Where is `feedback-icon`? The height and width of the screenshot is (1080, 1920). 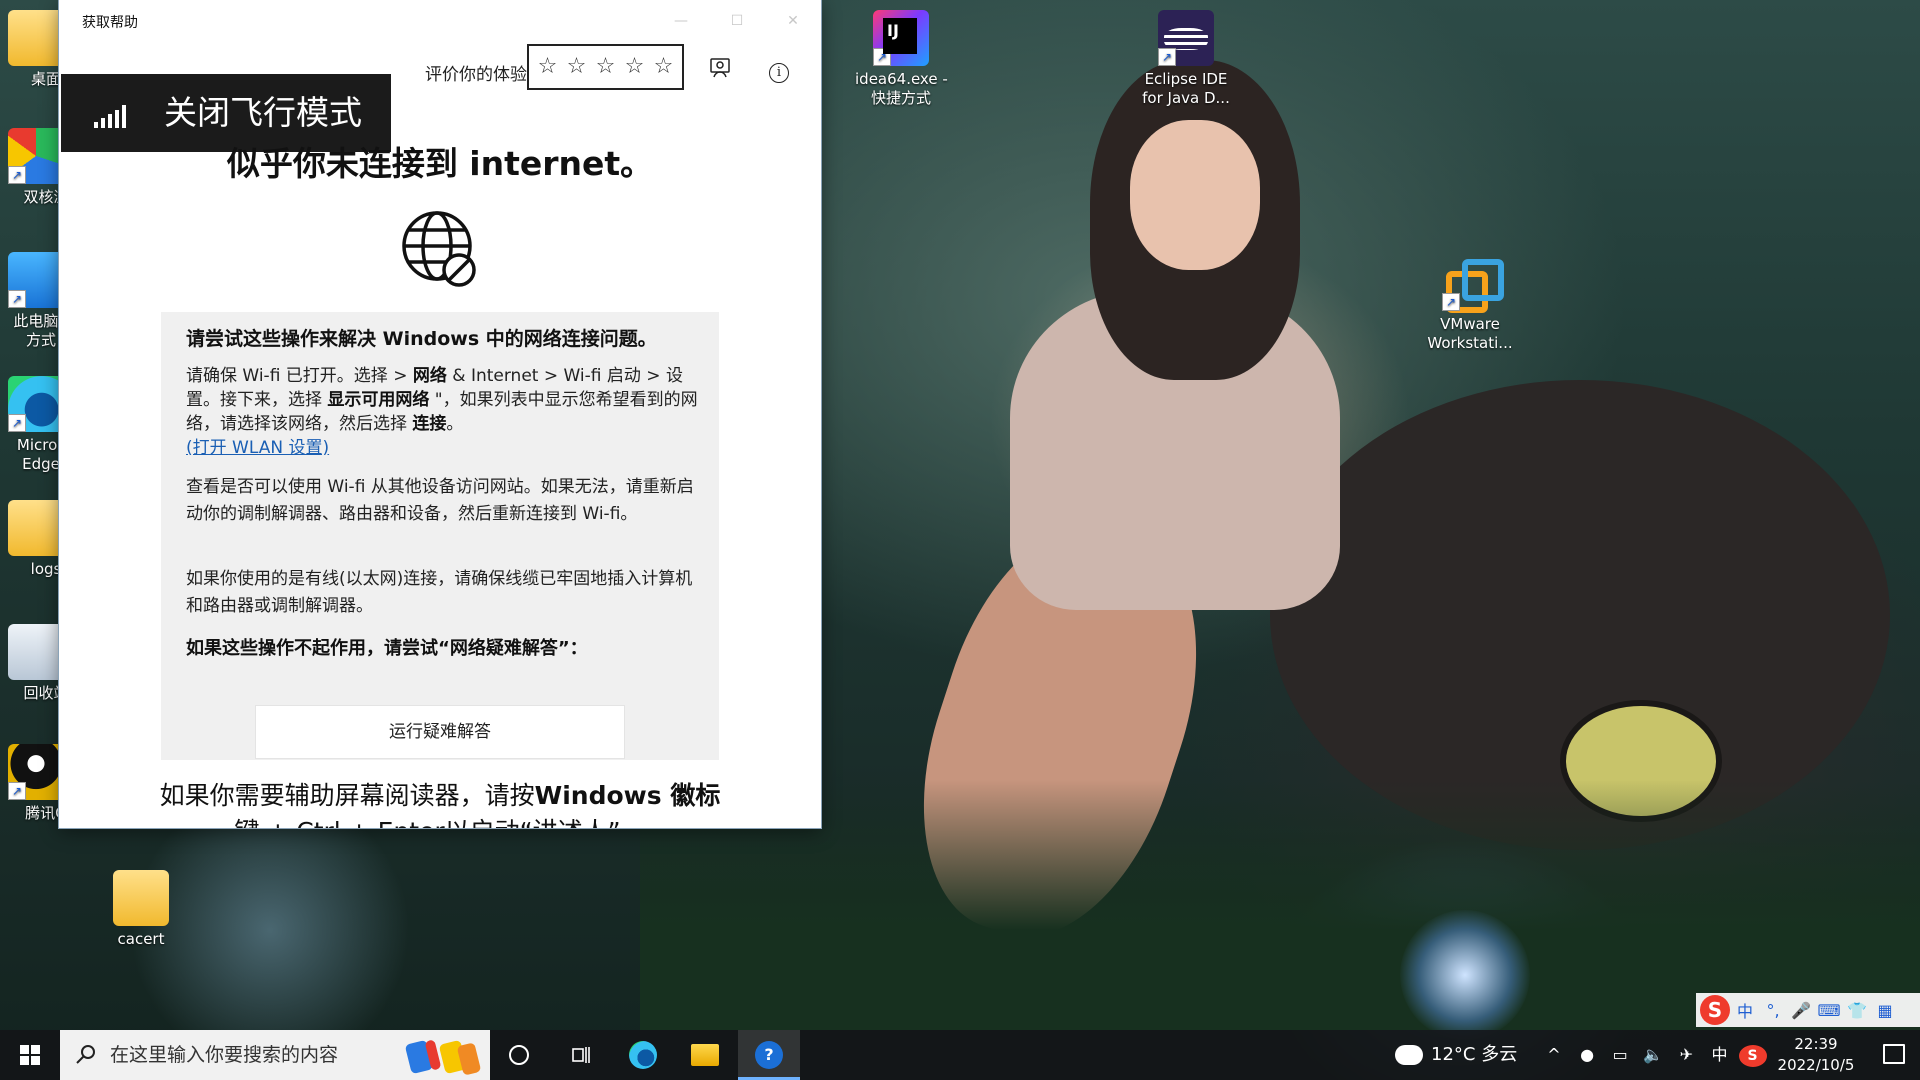
feedback-icon is located at coordinates (720, 69).